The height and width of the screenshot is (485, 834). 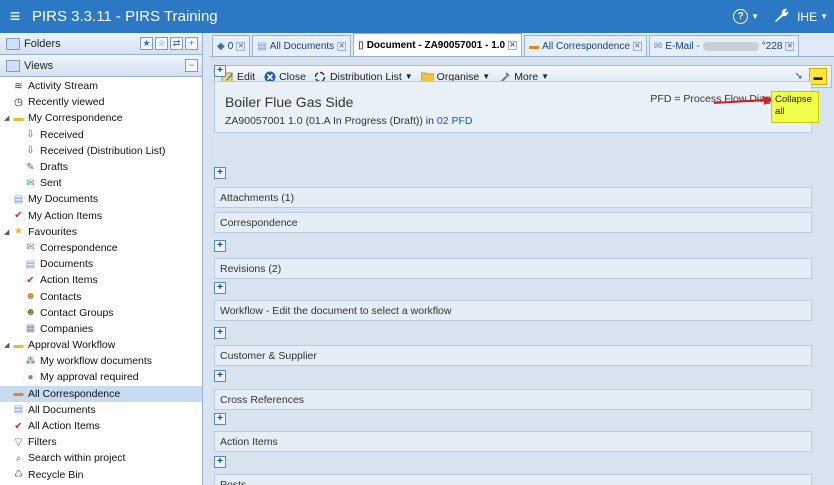 What do you see at coordinates (65, 215) in the screenshot?
I see `views-item-label: My Action Items` at bounding box center [65, 215].